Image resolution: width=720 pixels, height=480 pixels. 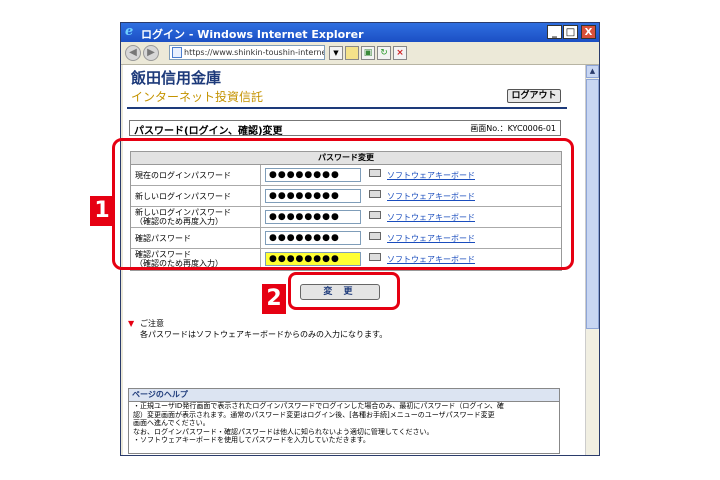 I want to click on help-heading: ページのヘルプ, so click(x=344, y=395).